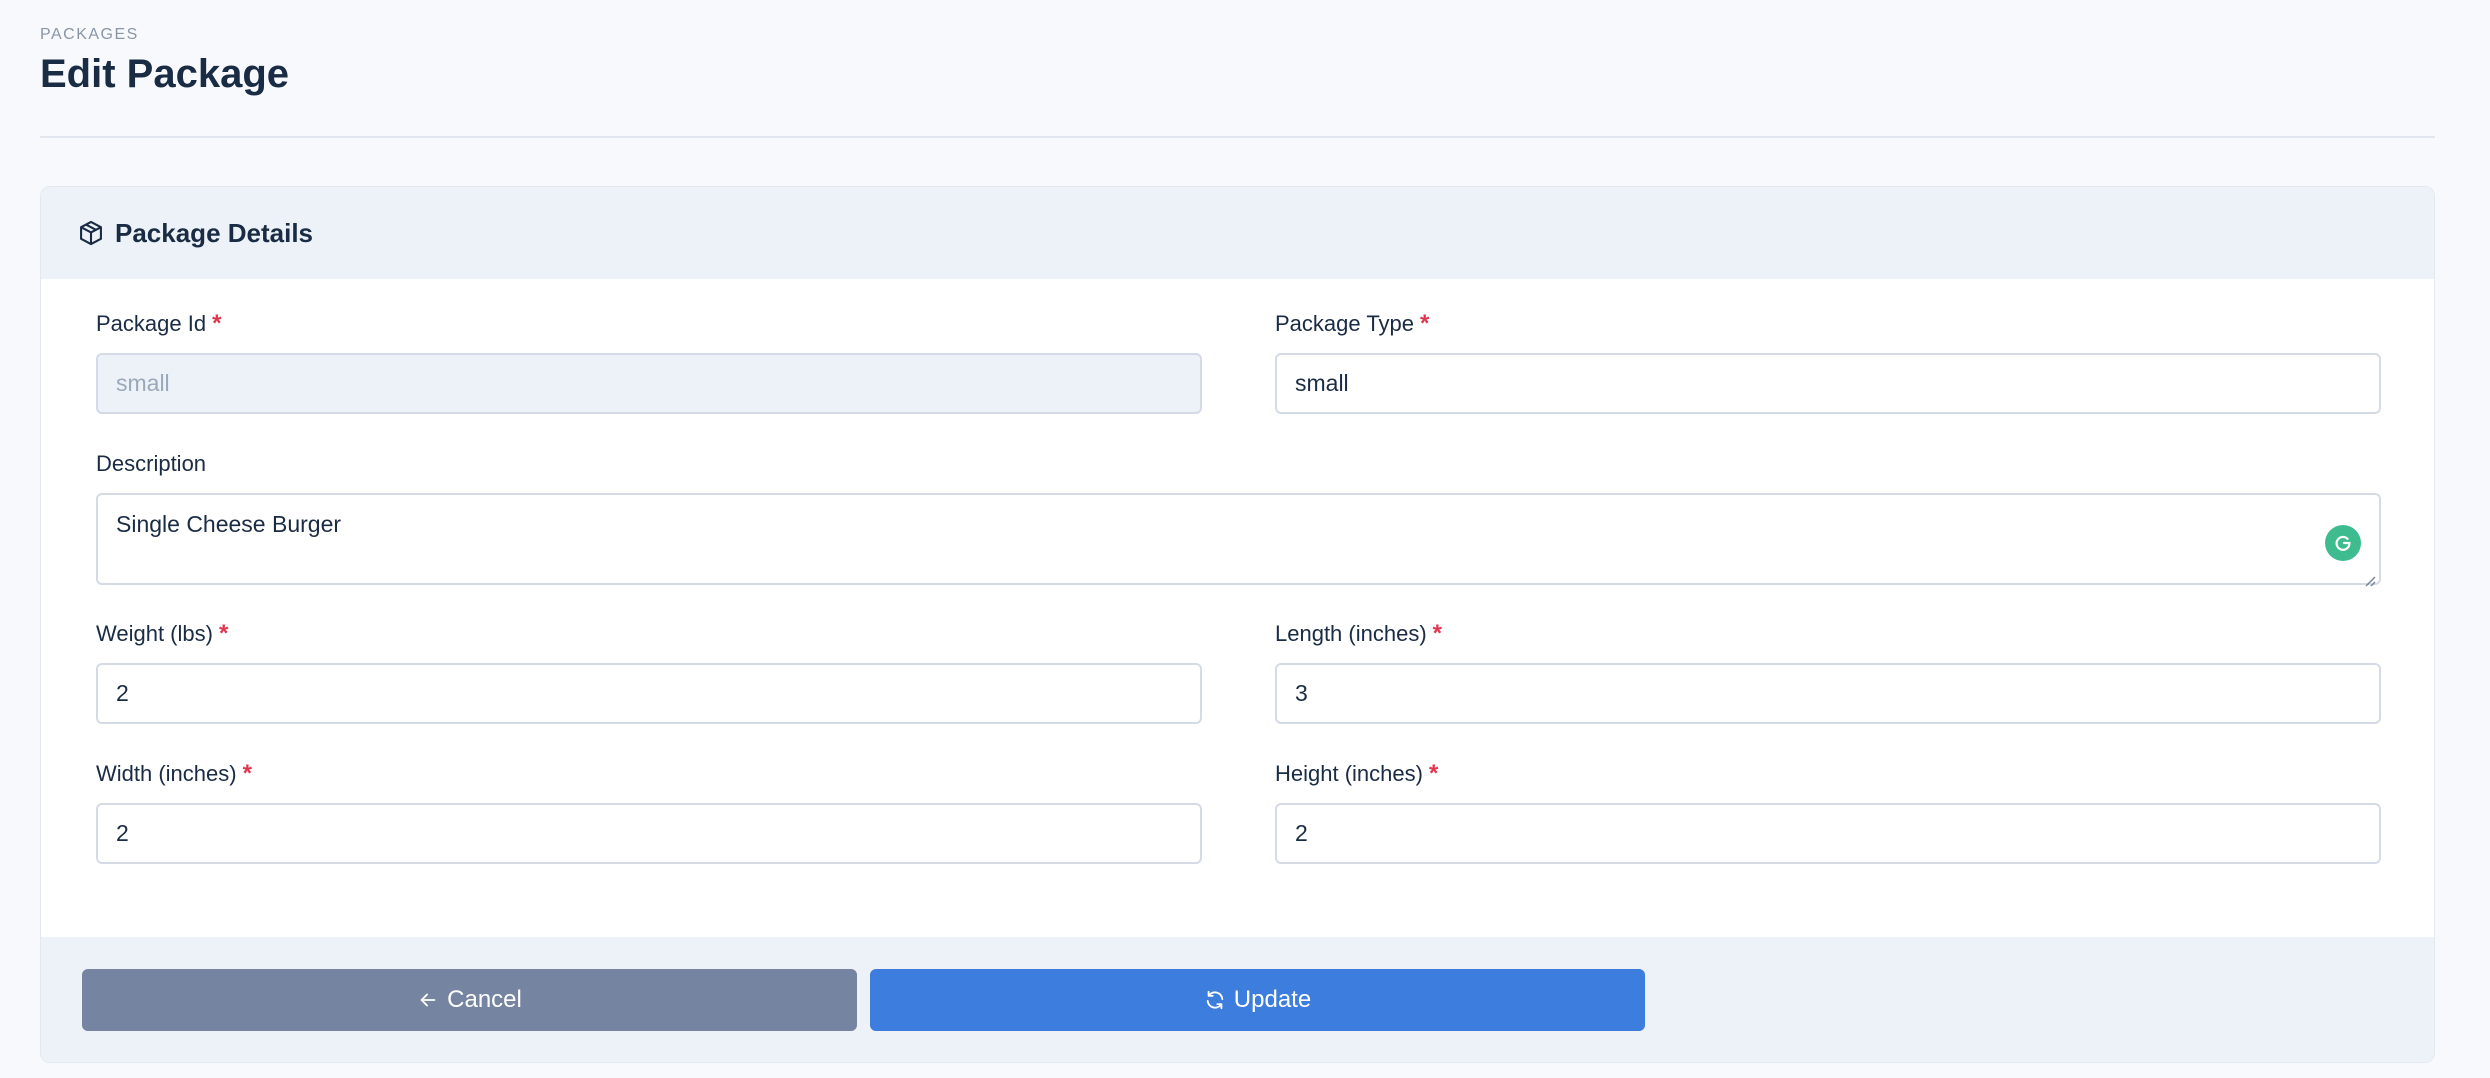  Describe the element at coordinates (166, 773) in the screenshot. I see `width-label-text: Width (inches)` at that location.